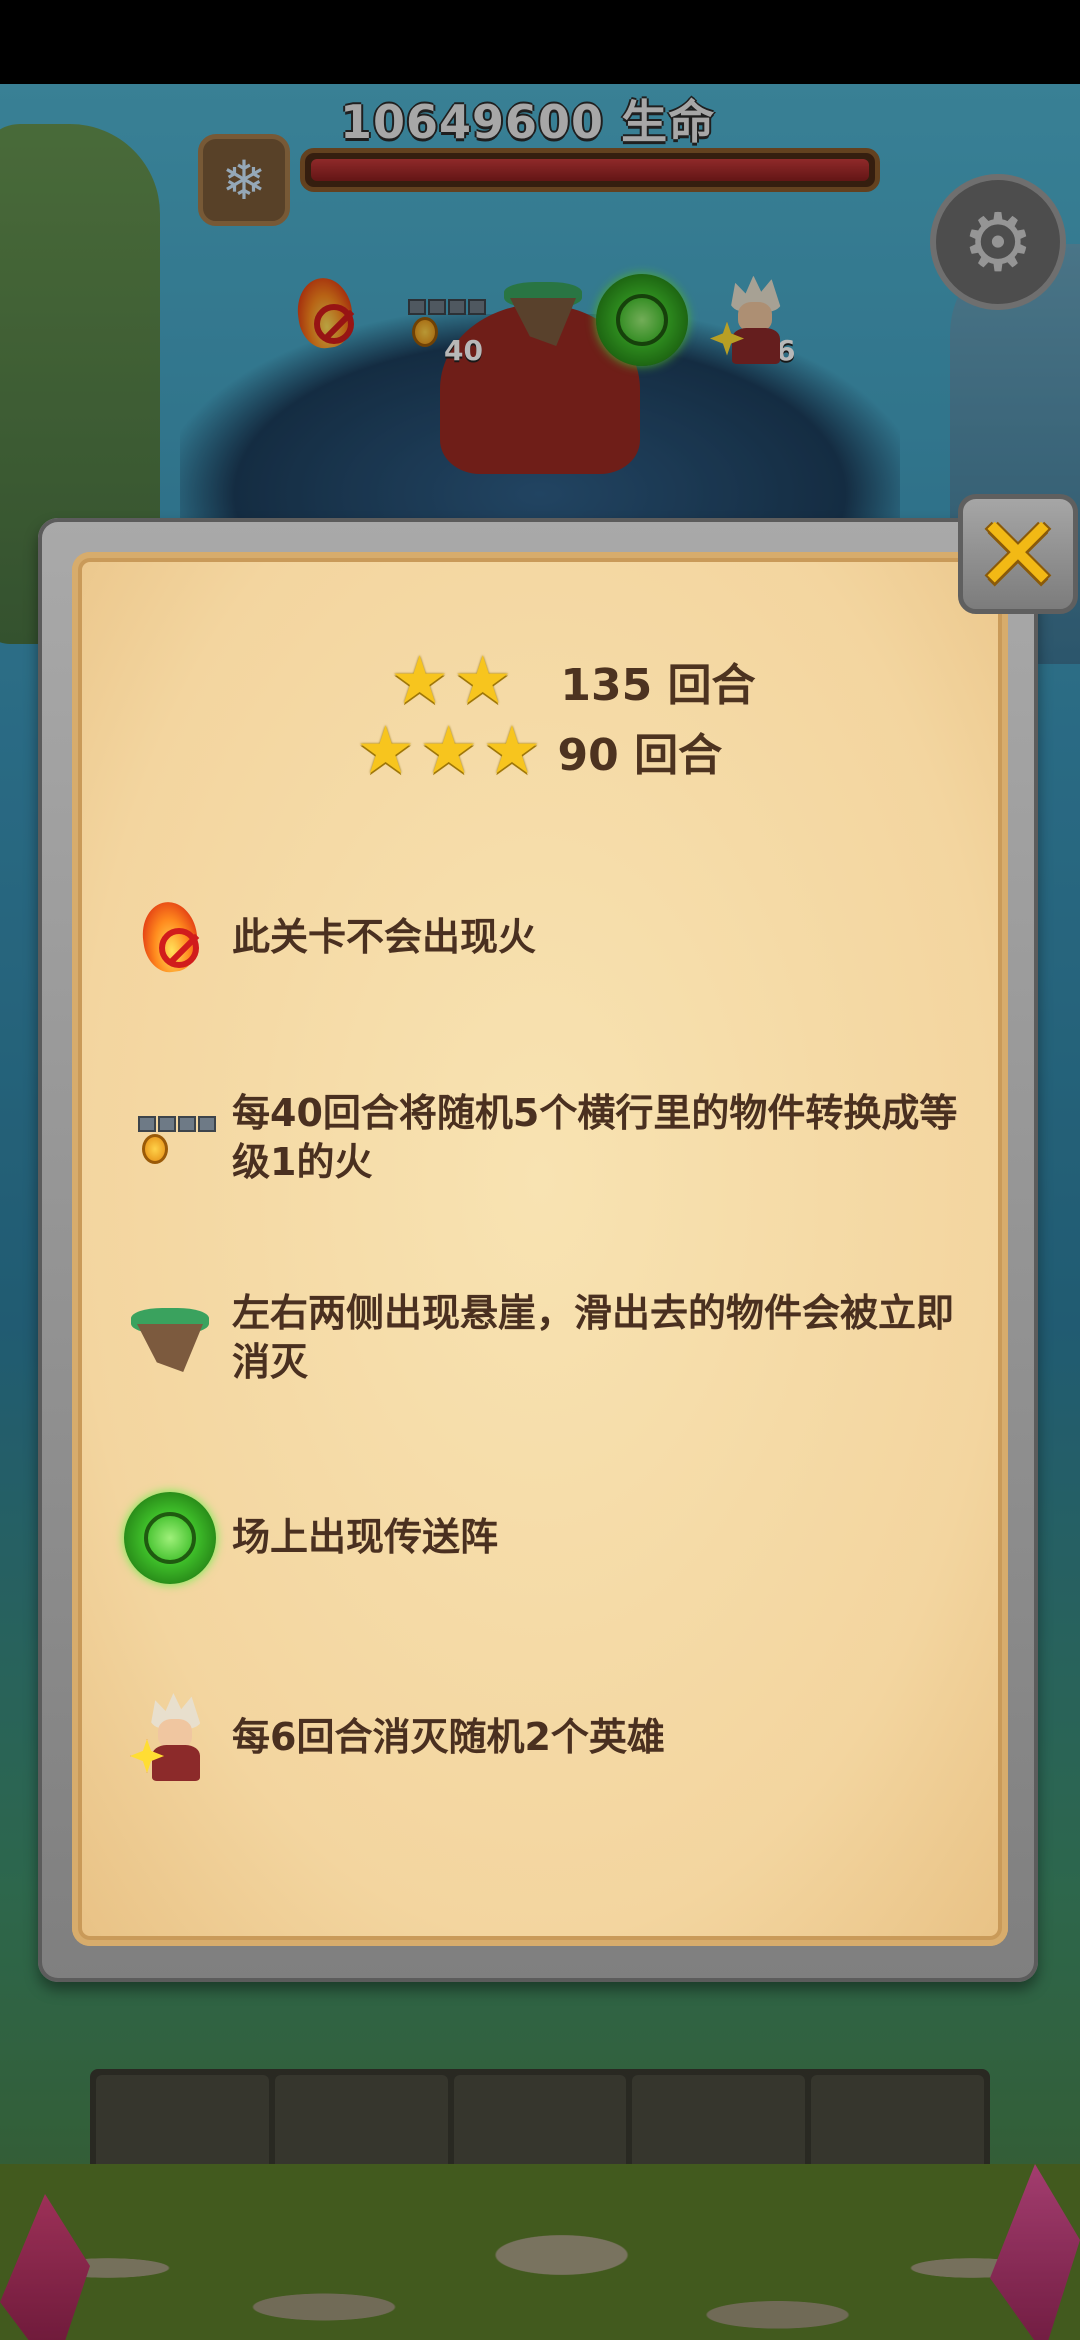  I want to click on rule-text: 此关卡不会出现火, so click(384, 937).